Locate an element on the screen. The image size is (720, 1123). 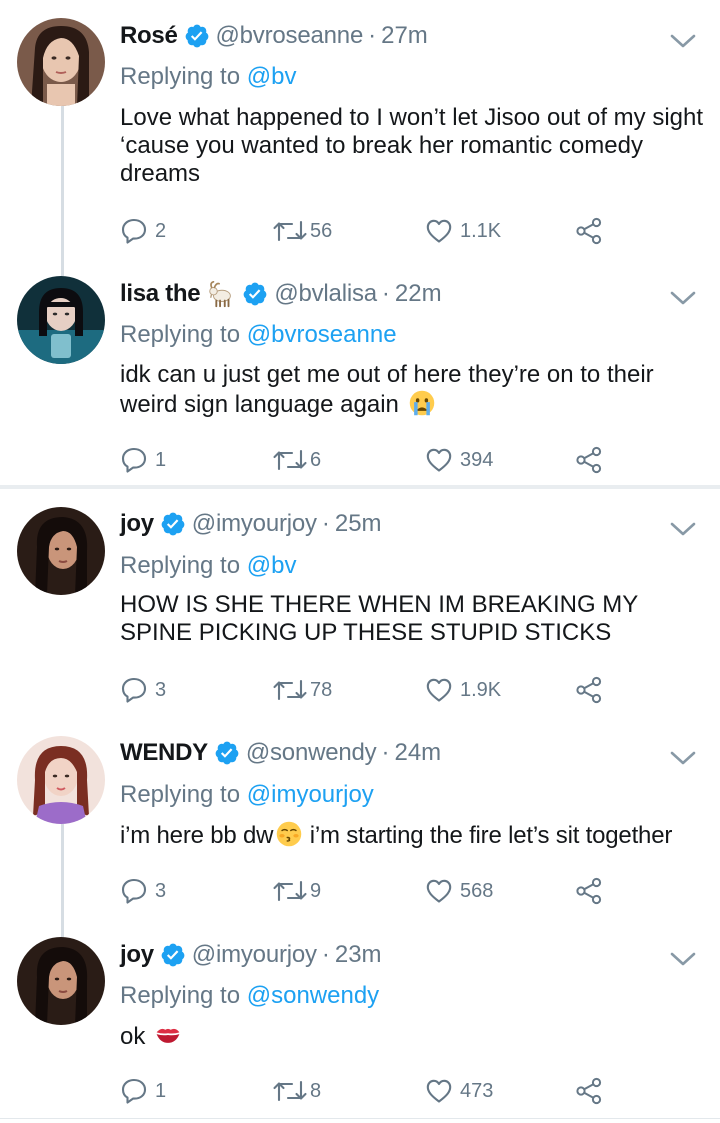
reply-count: 1 is located at coordinates (161, 1090).